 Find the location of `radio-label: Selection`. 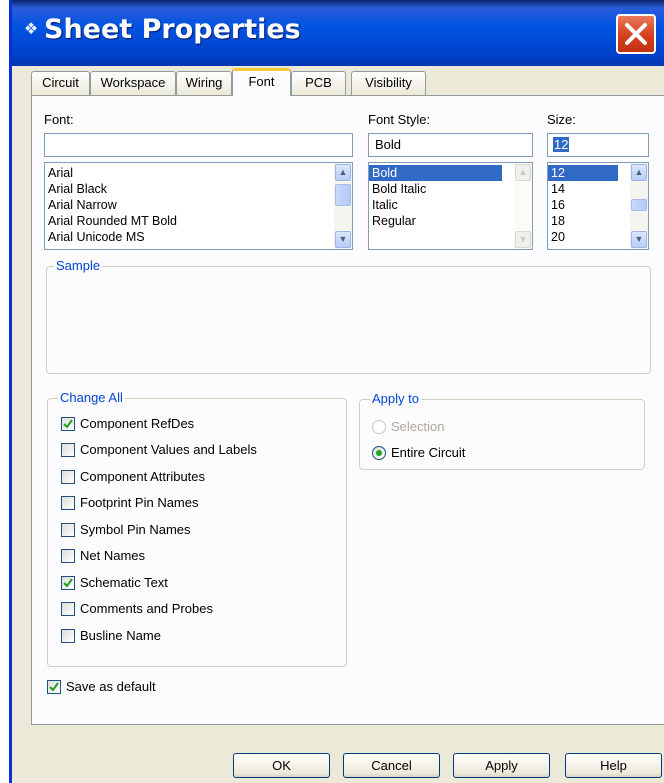

radio-label: Selection is located at coordinates (418, 426).